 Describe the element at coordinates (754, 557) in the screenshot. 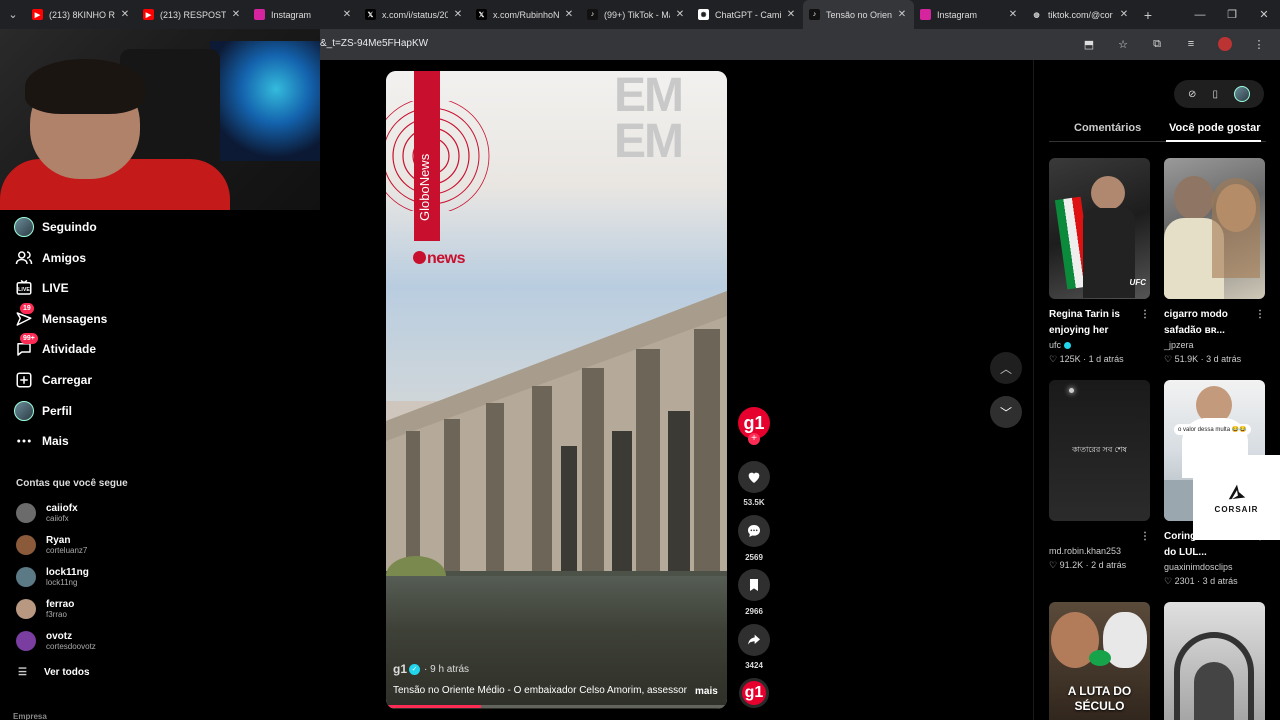

I see `comment-count: 2569` at that location.